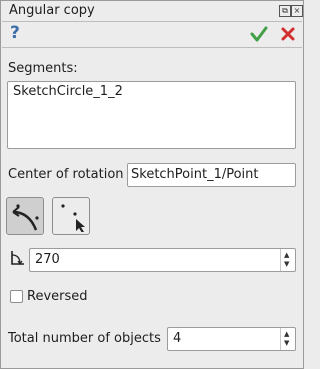  What do you see at coordinates (162, 260) in the screenshot?
I see `angle-spinbox: 270 ▲ ▼` at bounding box center [162, 260].